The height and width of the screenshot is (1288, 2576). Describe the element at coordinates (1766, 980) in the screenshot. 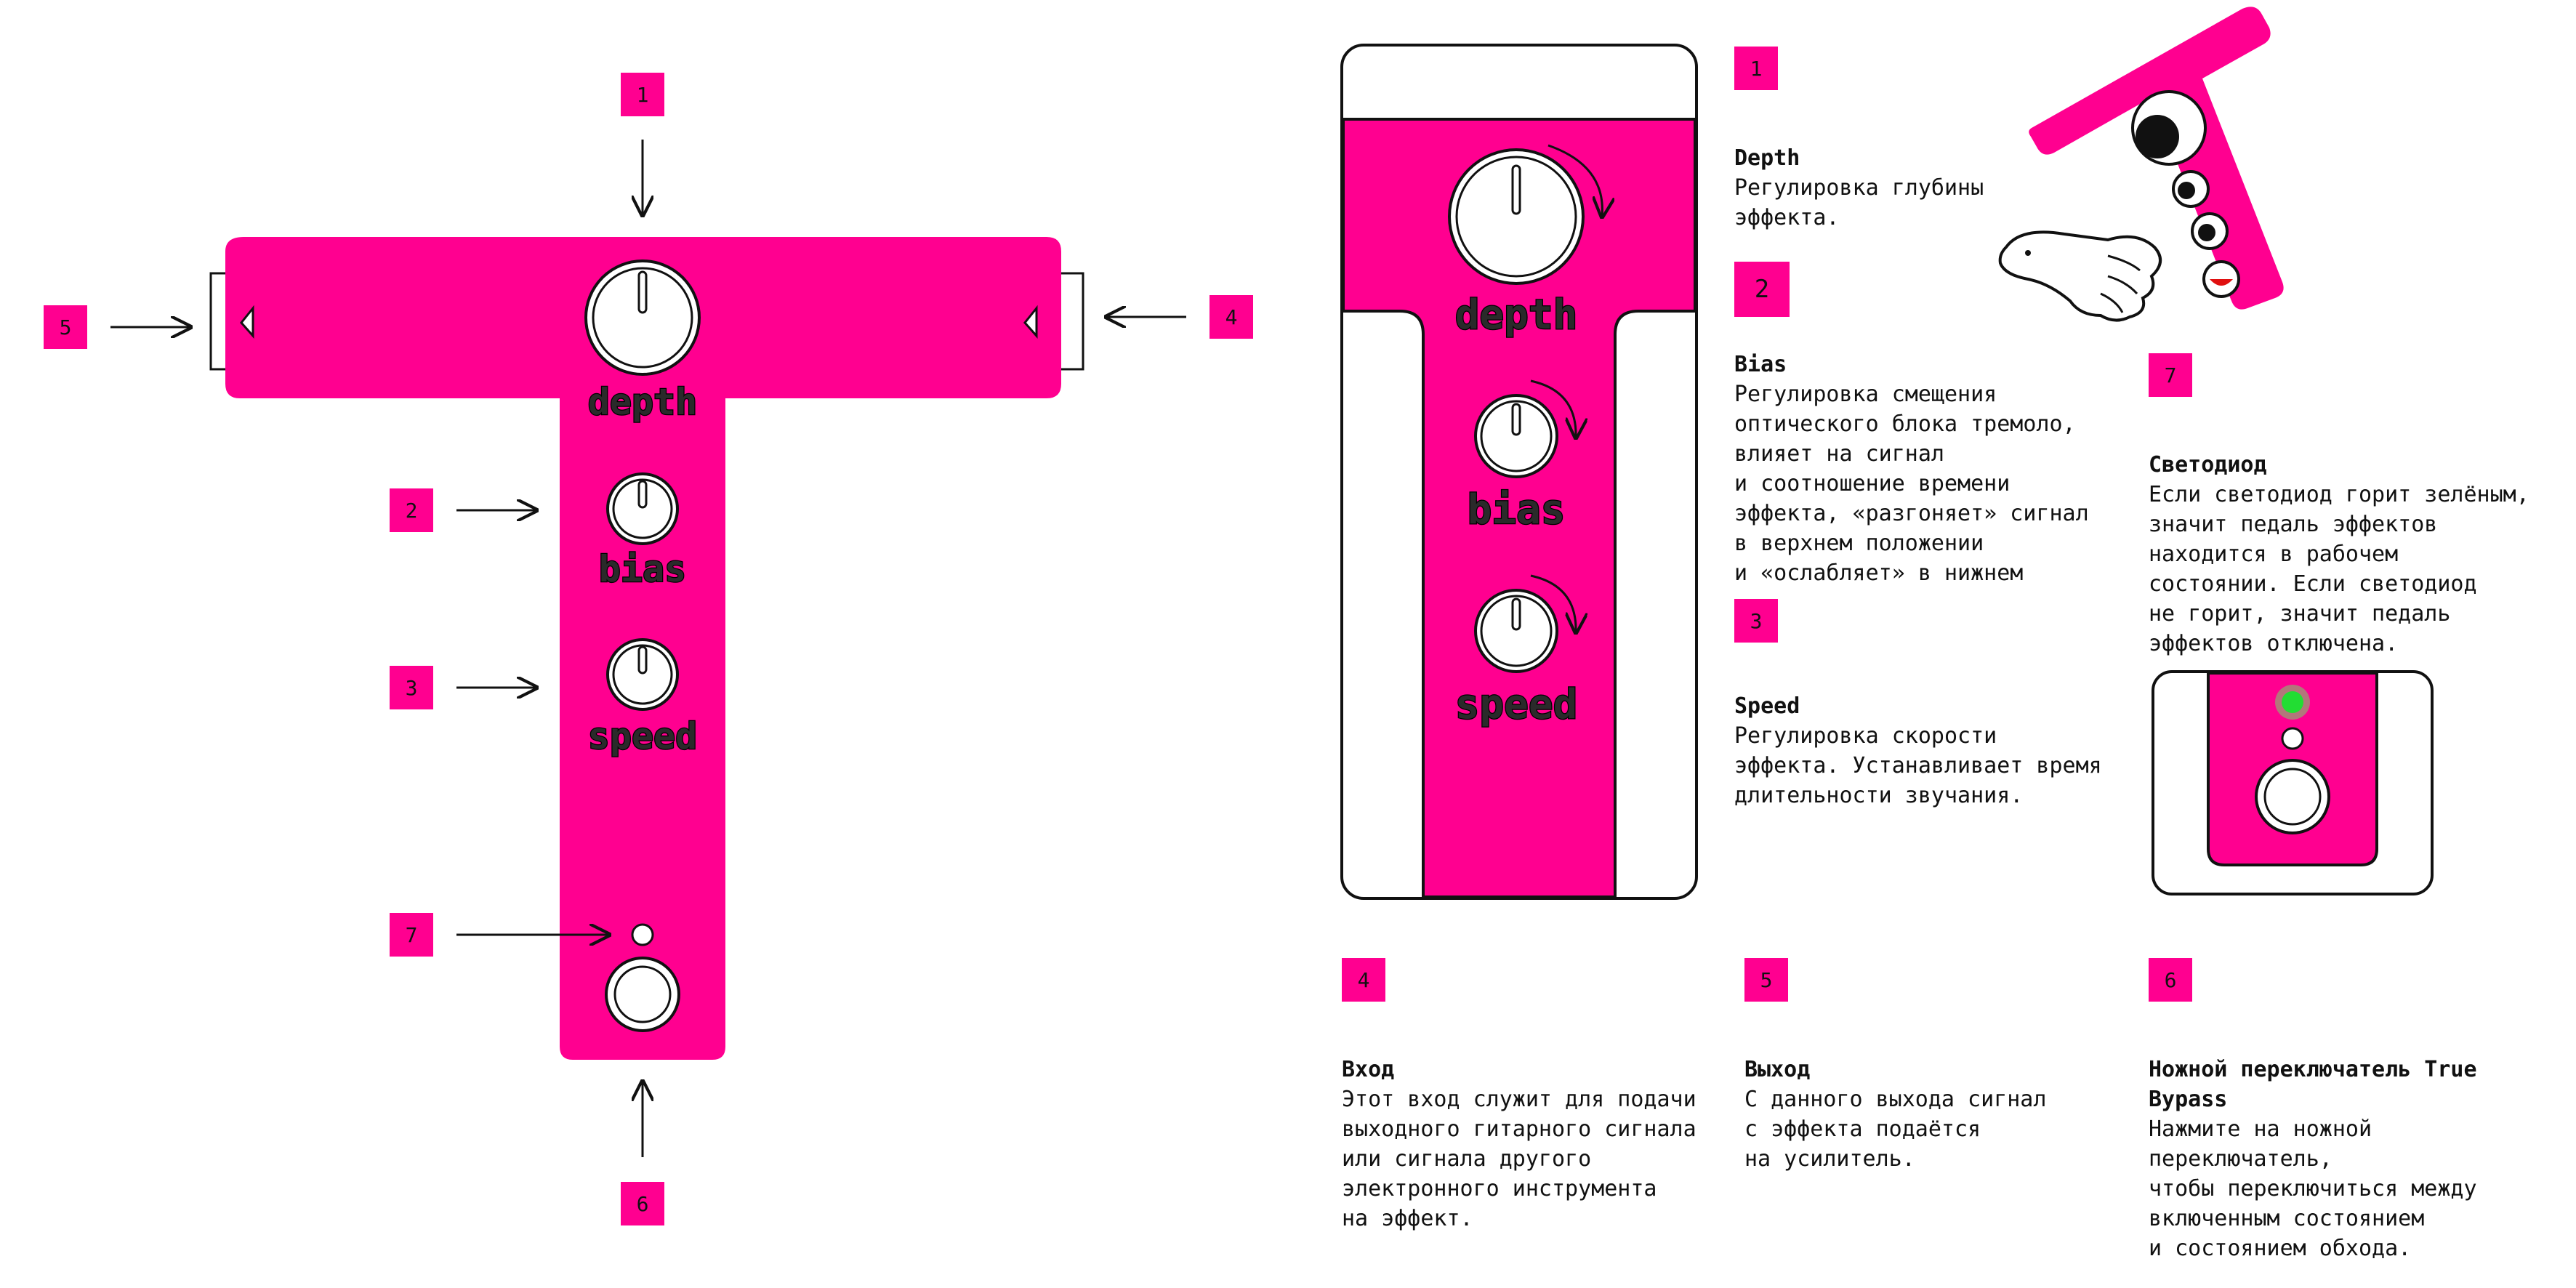

I see `section-5-badge: 5` at that location.